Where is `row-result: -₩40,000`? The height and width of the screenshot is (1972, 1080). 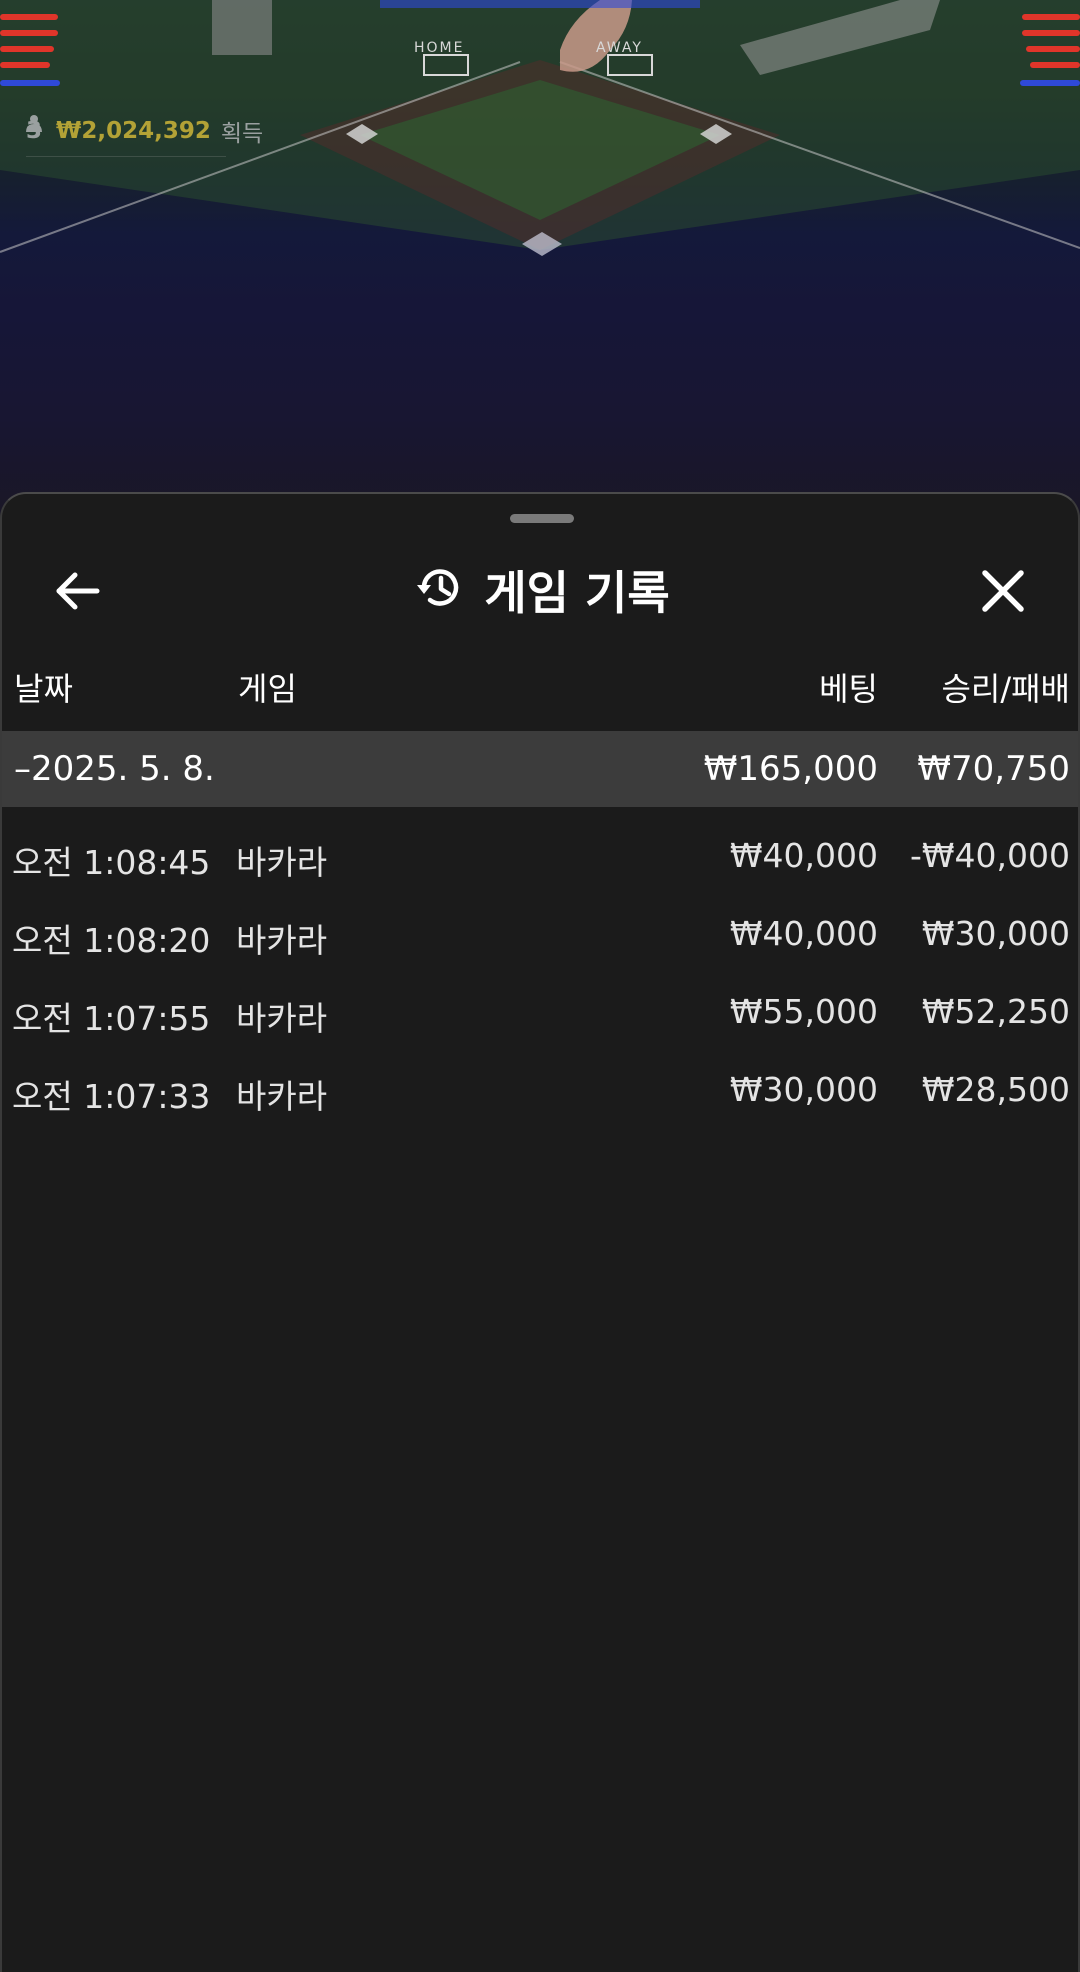 row-result: -₩40,000 is located at coordinates (989, 855).